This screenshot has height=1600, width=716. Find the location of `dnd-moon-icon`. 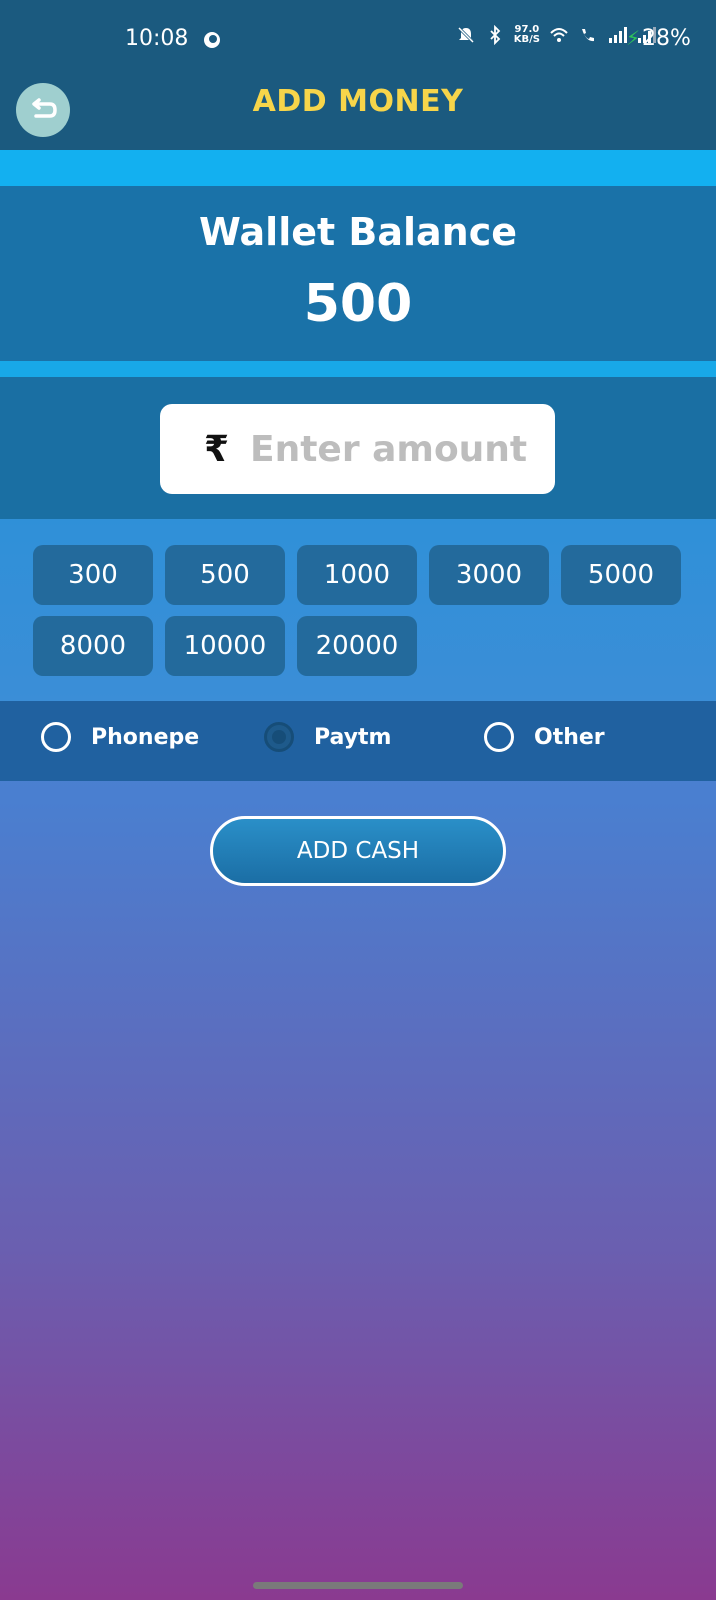

dnd-moon-icon is located at coordinates (212, 40).